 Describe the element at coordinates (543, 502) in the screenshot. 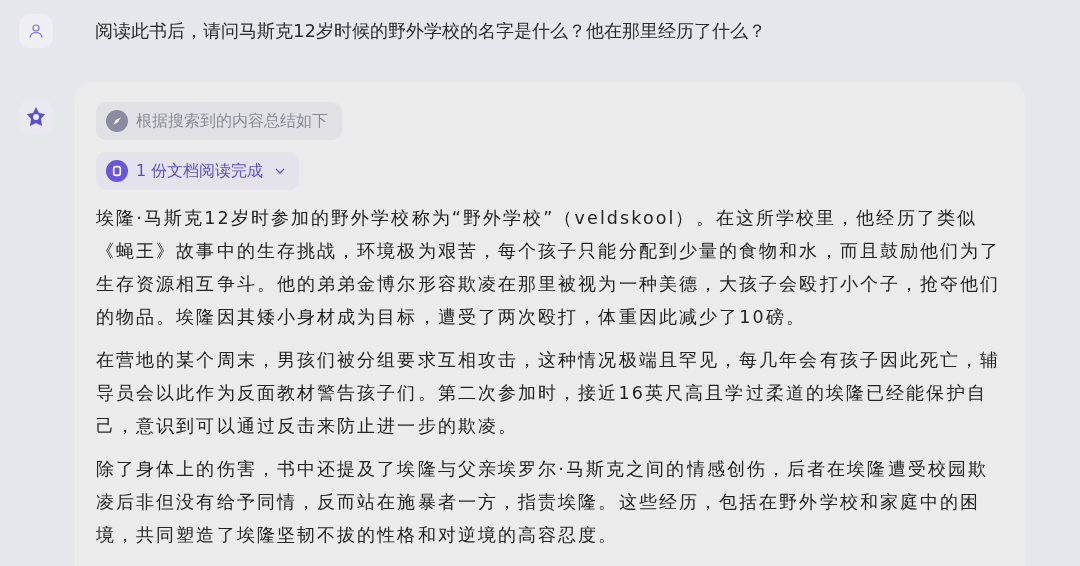

I see `answer-paragraph: 除了身体上的伤害，书中还提及了埃隆与父亲埃罗尔·马斯克之间的情感创伤，后者在埃隆遭受校园欺凌后非但没有给予同情，反而站在施暴者一方，指责埃隆。这些经历，包括在野外学校和家庭中的困境，共同塑造了埃隆坚韧不拔的性格和对逆境的高容忍度。` at that location.